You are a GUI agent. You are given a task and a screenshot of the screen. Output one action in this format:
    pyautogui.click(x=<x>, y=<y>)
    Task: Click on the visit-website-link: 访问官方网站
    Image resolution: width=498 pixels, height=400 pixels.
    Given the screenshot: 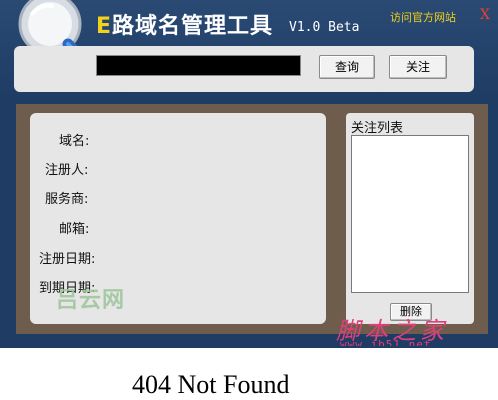 What is the action you would take?
    pyautogui.click(x=423, y=17)
    